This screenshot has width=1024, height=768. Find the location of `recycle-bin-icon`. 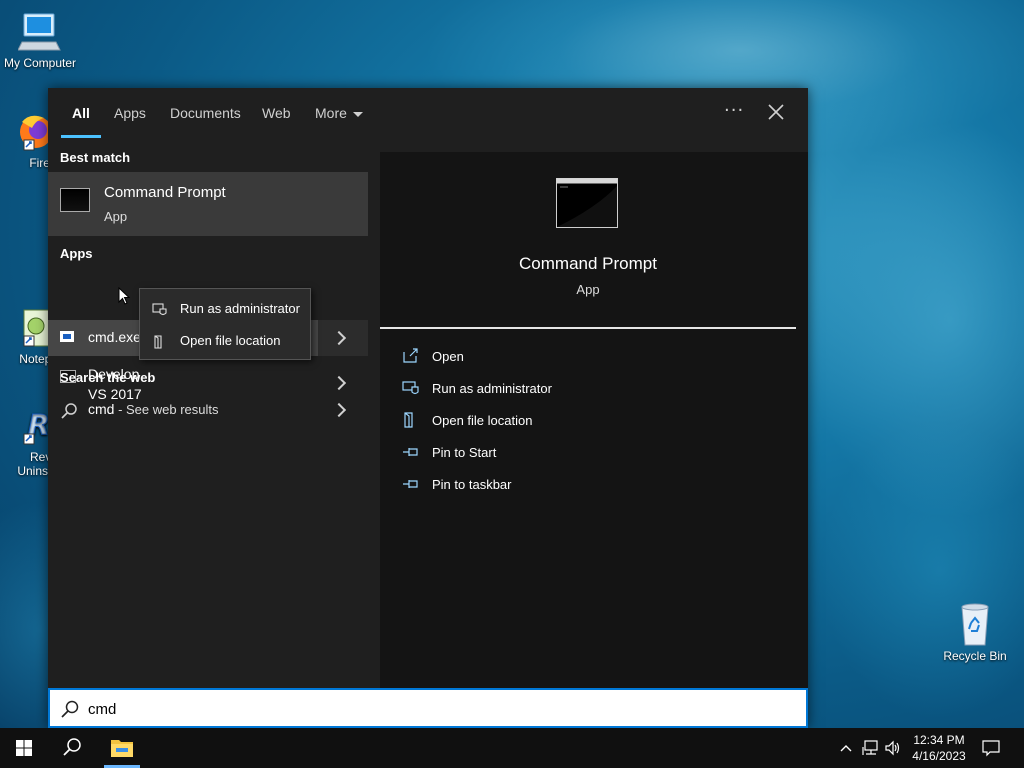

recycle-bin-icon is located at coordinates (975, 625).